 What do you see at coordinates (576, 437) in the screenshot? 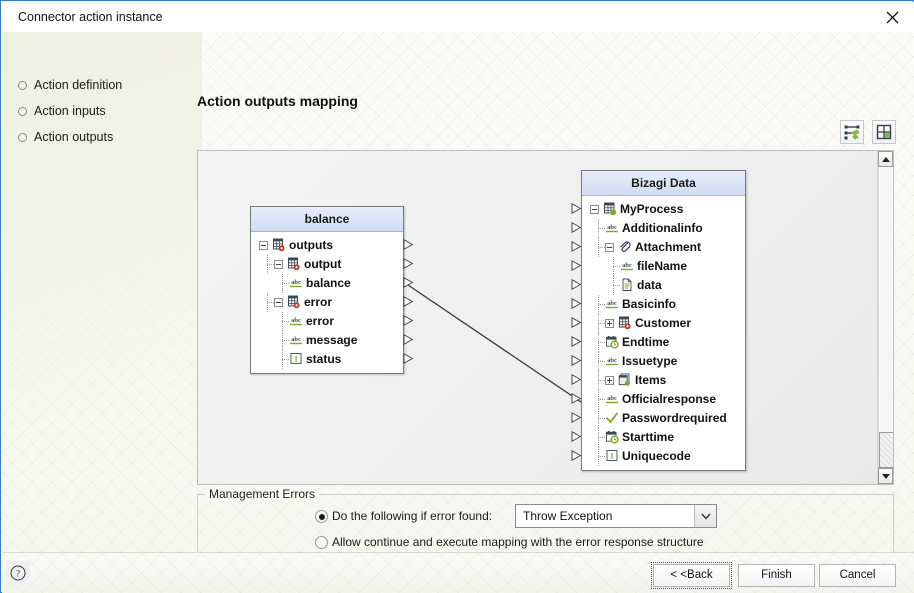
I see `mapping-port-starttime` at bounding box center [576, 437].